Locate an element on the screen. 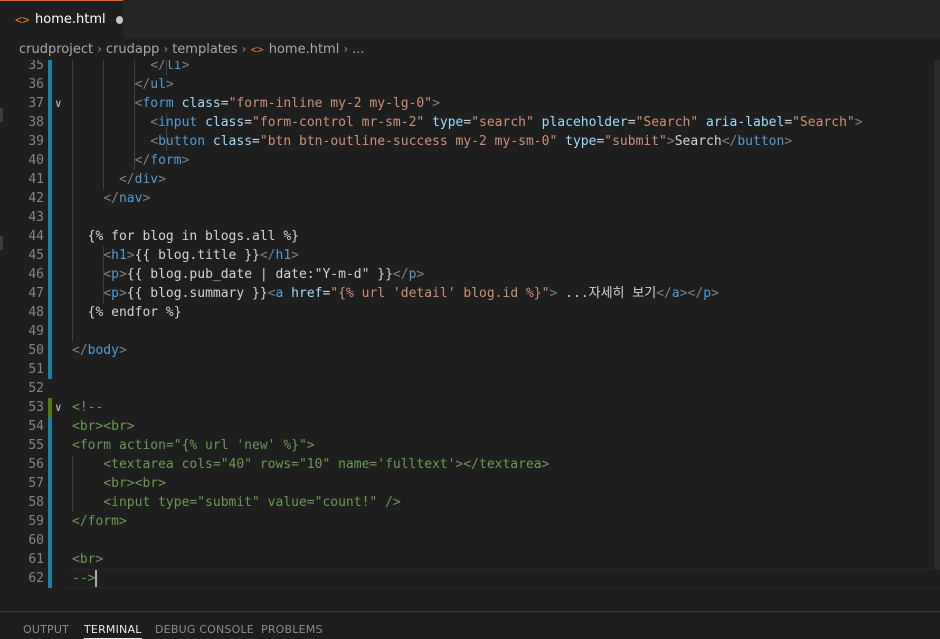 This screenshot has width=940, height=639. line-number: 37 is located at coordinates (36, 103).